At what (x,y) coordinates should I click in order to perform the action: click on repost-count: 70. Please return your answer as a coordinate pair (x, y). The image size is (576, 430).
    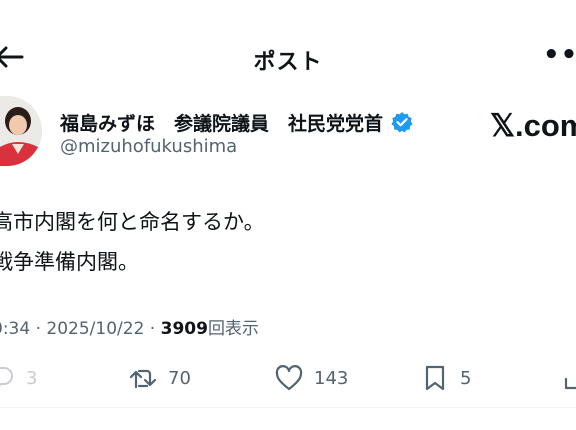
    Looking at the image, I should click on (179, 378).